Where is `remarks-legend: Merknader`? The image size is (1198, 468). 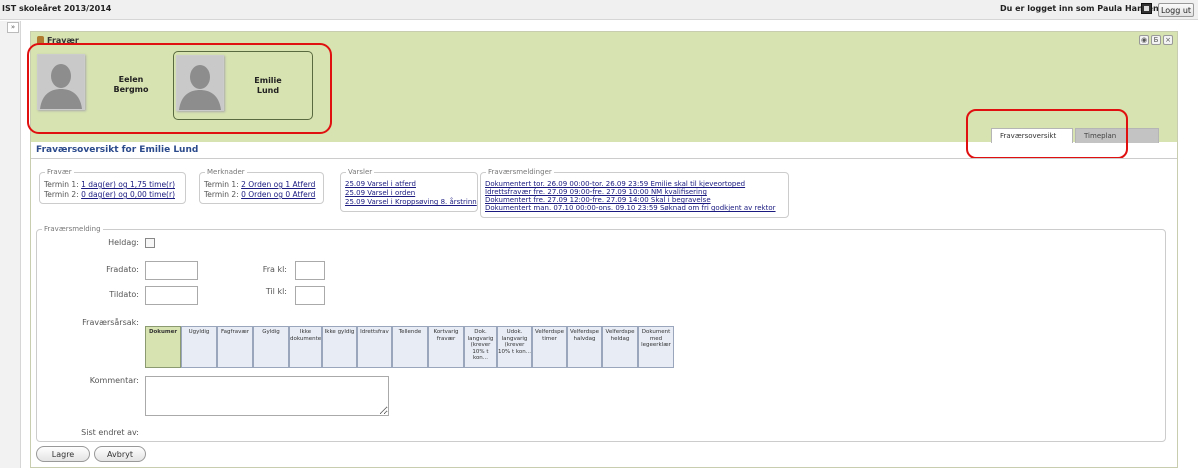
remarks-legend: Merknader is located at coordinates (226, 172).